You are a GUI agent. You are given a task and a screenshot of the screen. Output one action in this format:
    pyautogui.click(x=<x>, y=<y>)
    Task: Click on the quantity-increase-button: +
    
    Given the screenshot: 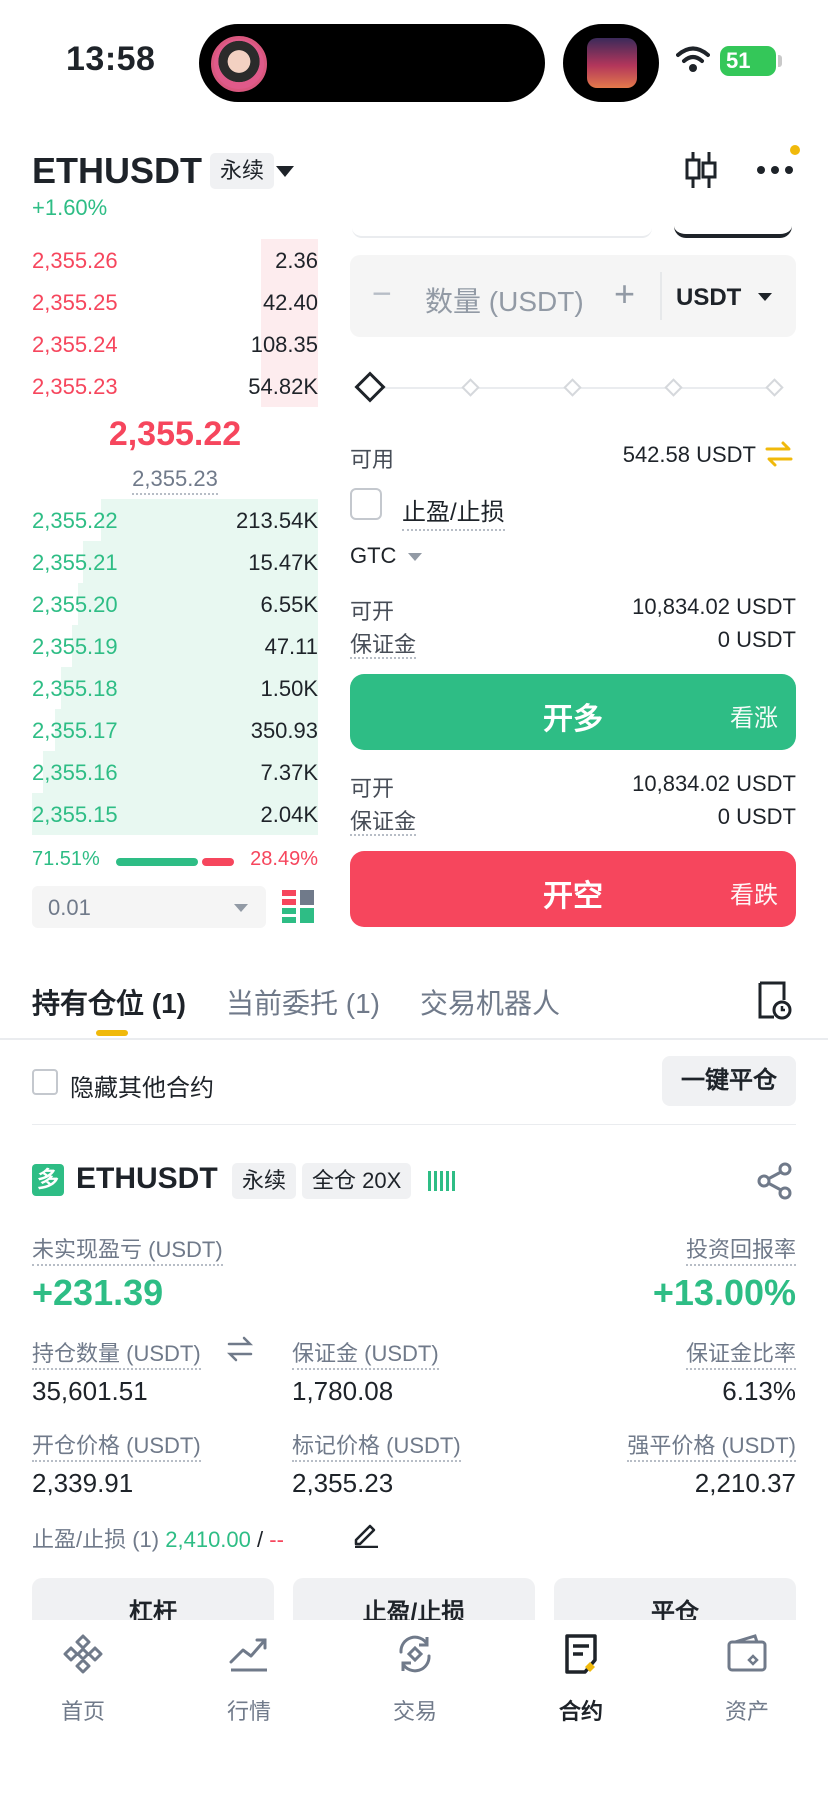 What is the action you would take?
    pyautogui.click(x=624, y=294)
    